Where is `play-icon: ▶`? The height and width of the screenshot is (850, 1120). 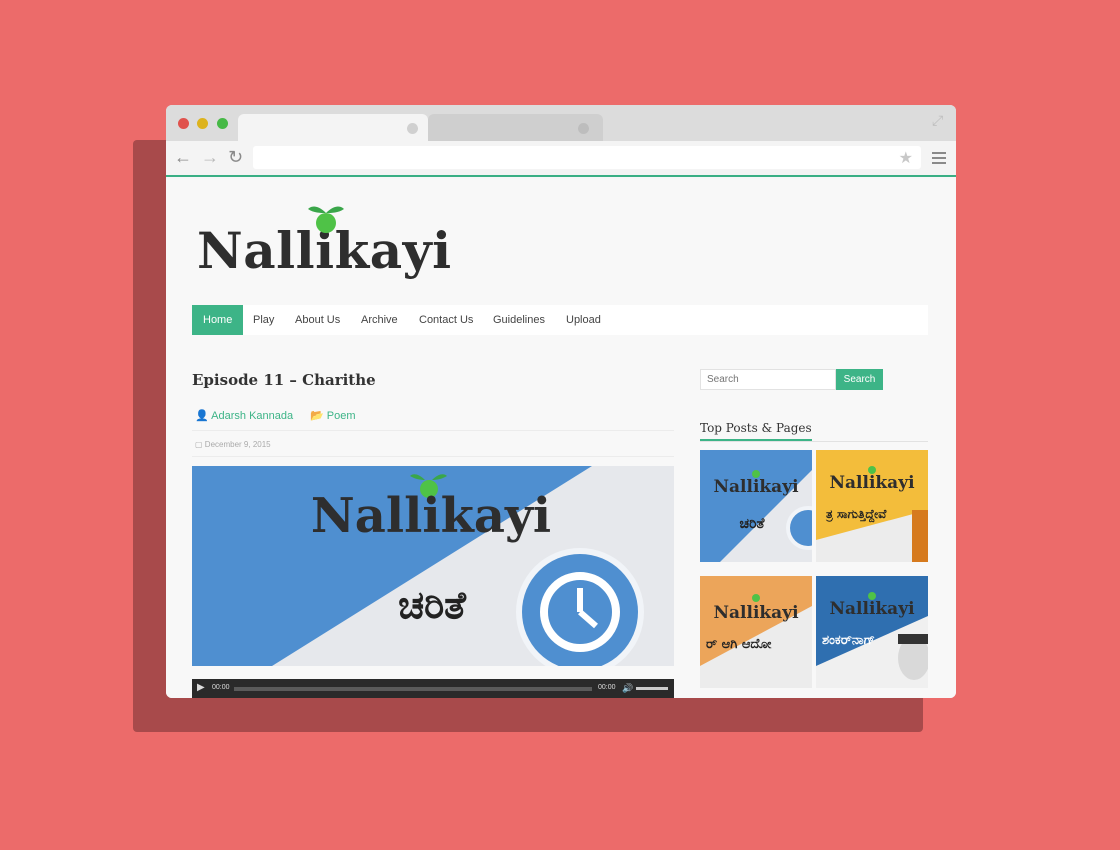 play-icon: ▶ is located at coordinates (201, 687).